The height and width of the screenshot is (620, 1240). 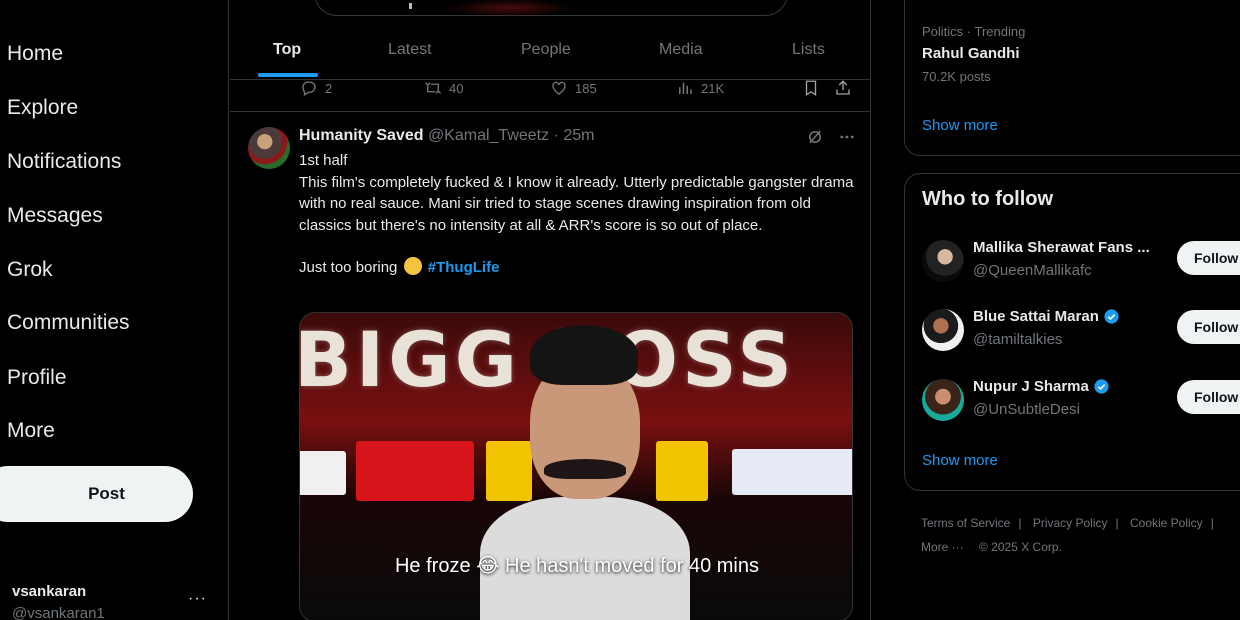 I want to click on tab-media: Media, so click(x=681, y=50).